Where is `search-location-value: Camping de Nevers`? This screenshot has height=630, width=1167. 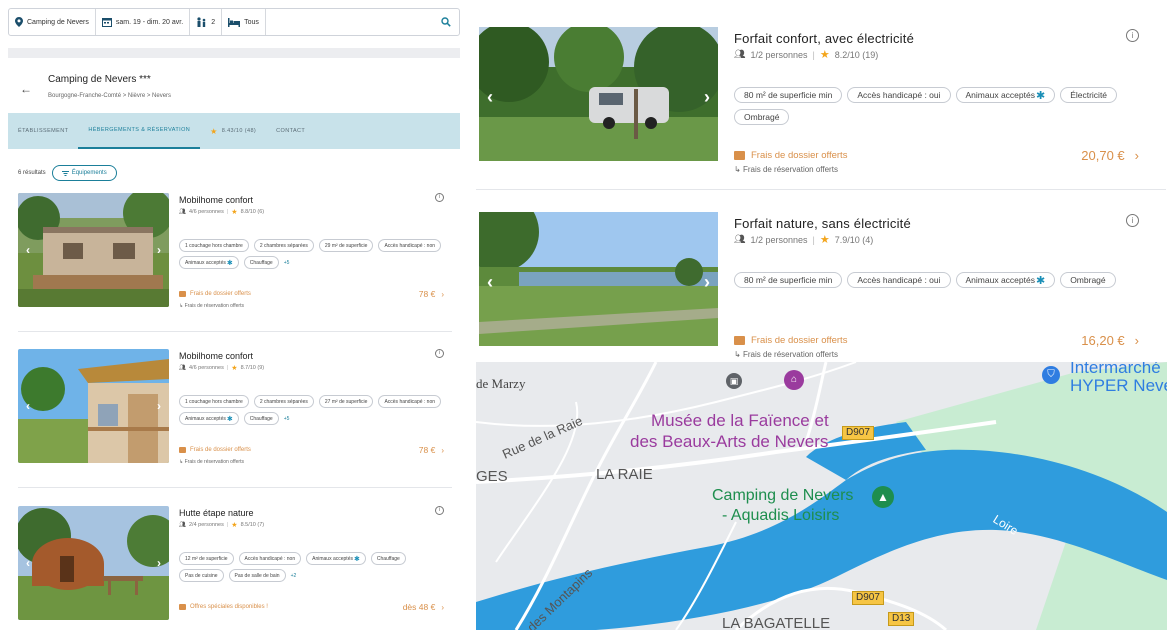 search-location-value: Camping de Nevers is located at coordinates (58, 22).